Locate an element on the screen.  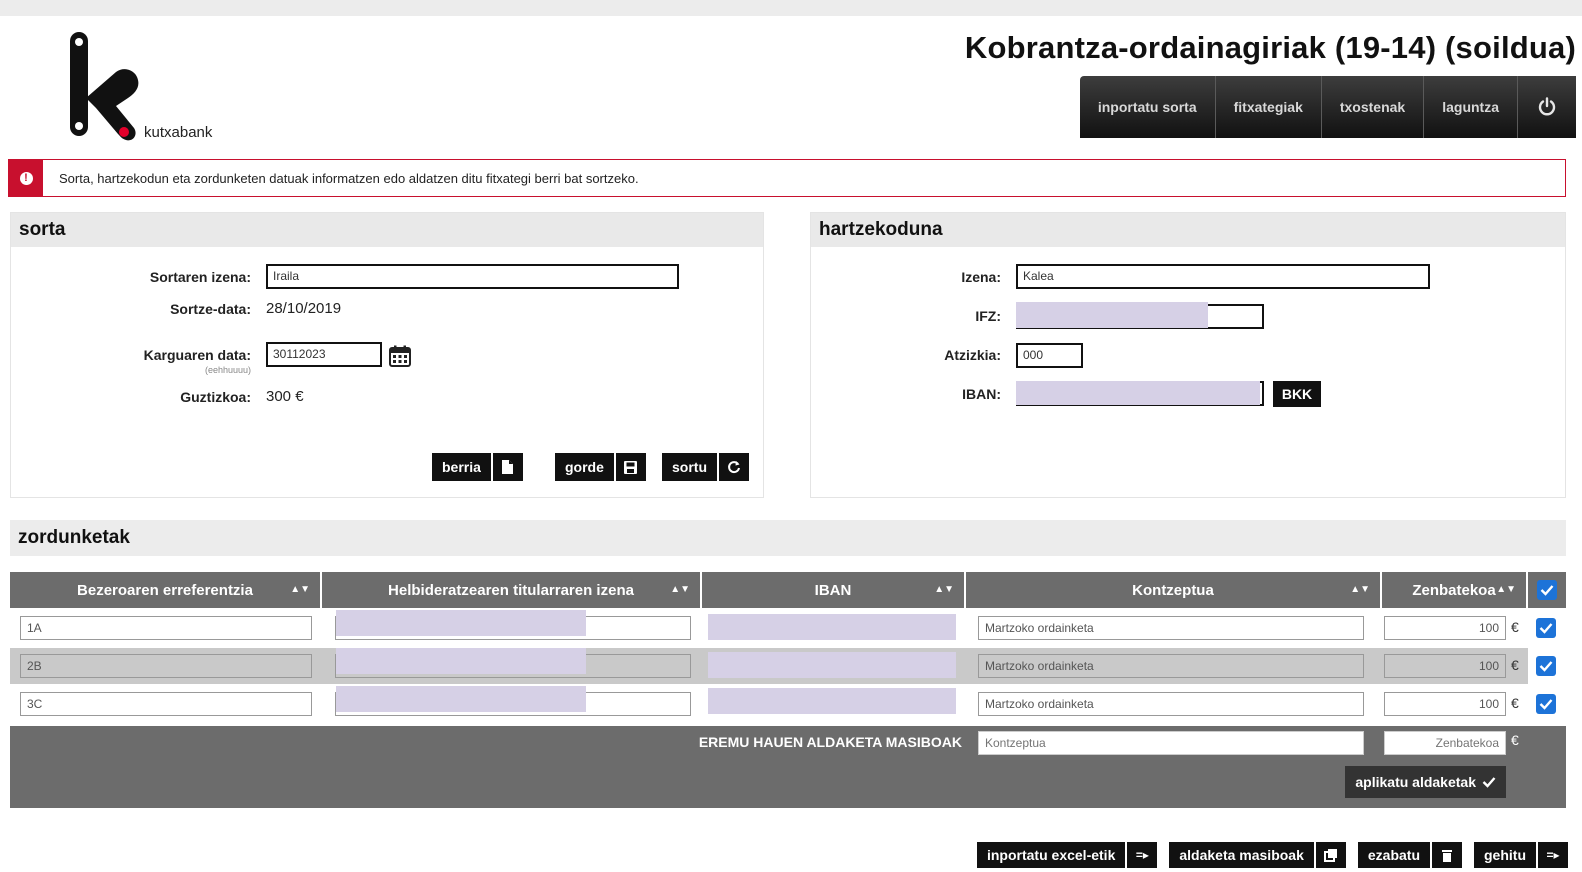
trash-icon is located at coordinates (1447, 855).